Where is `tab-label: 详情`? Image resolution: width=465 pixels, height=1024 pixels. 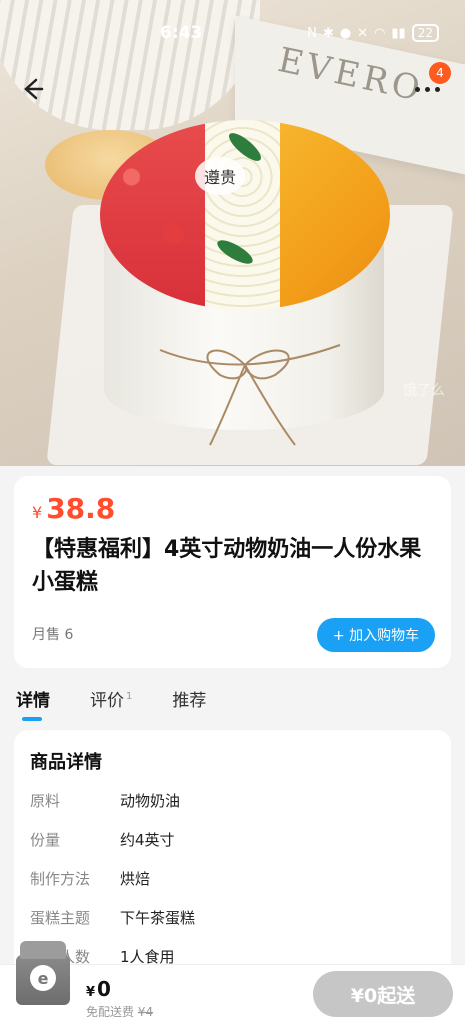 tab-label: 详情 is located at coordinates (33, 701).